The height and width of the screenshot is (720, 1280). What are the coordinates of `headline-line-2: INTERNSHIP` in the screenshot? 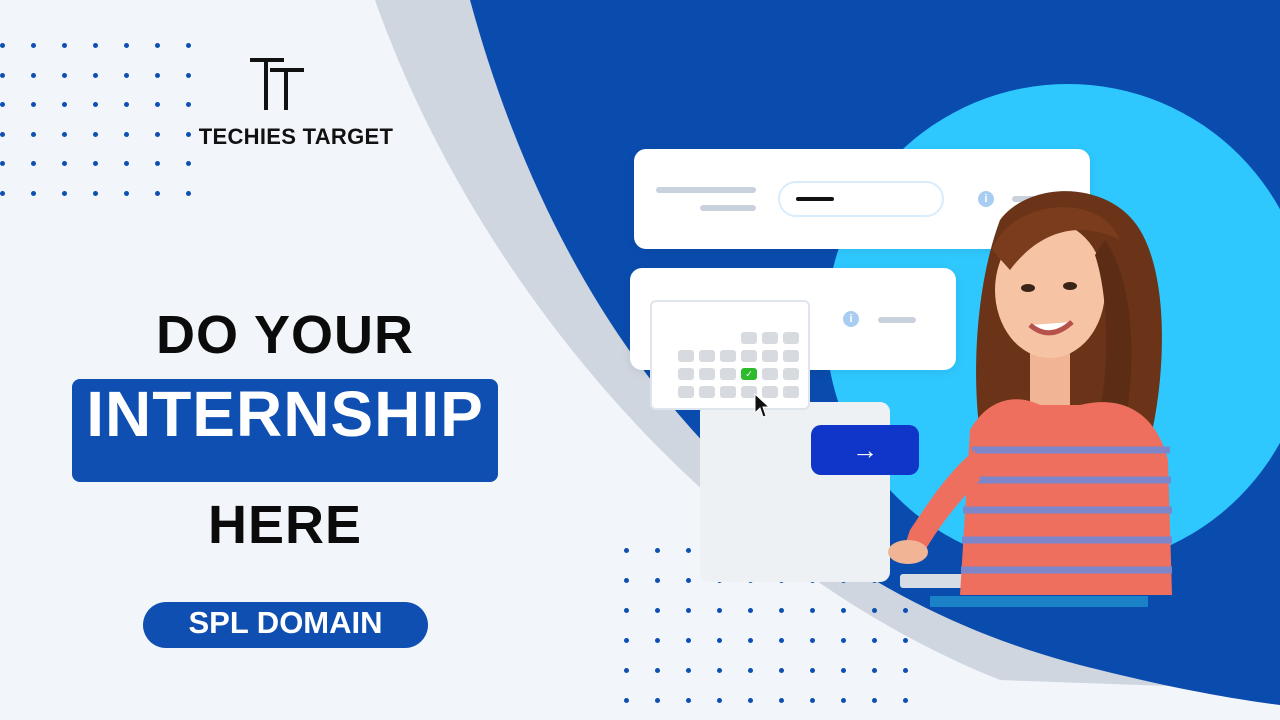 It's located at (285, 414).